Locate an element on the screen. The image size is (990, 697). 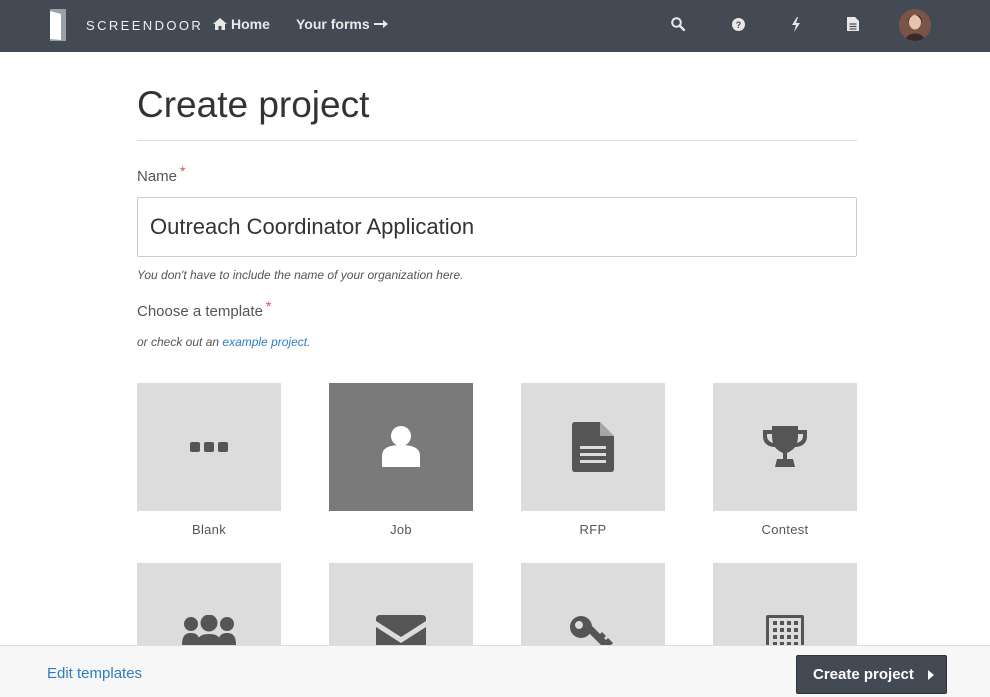
trophy-icon is located at coordinates (785, 446).